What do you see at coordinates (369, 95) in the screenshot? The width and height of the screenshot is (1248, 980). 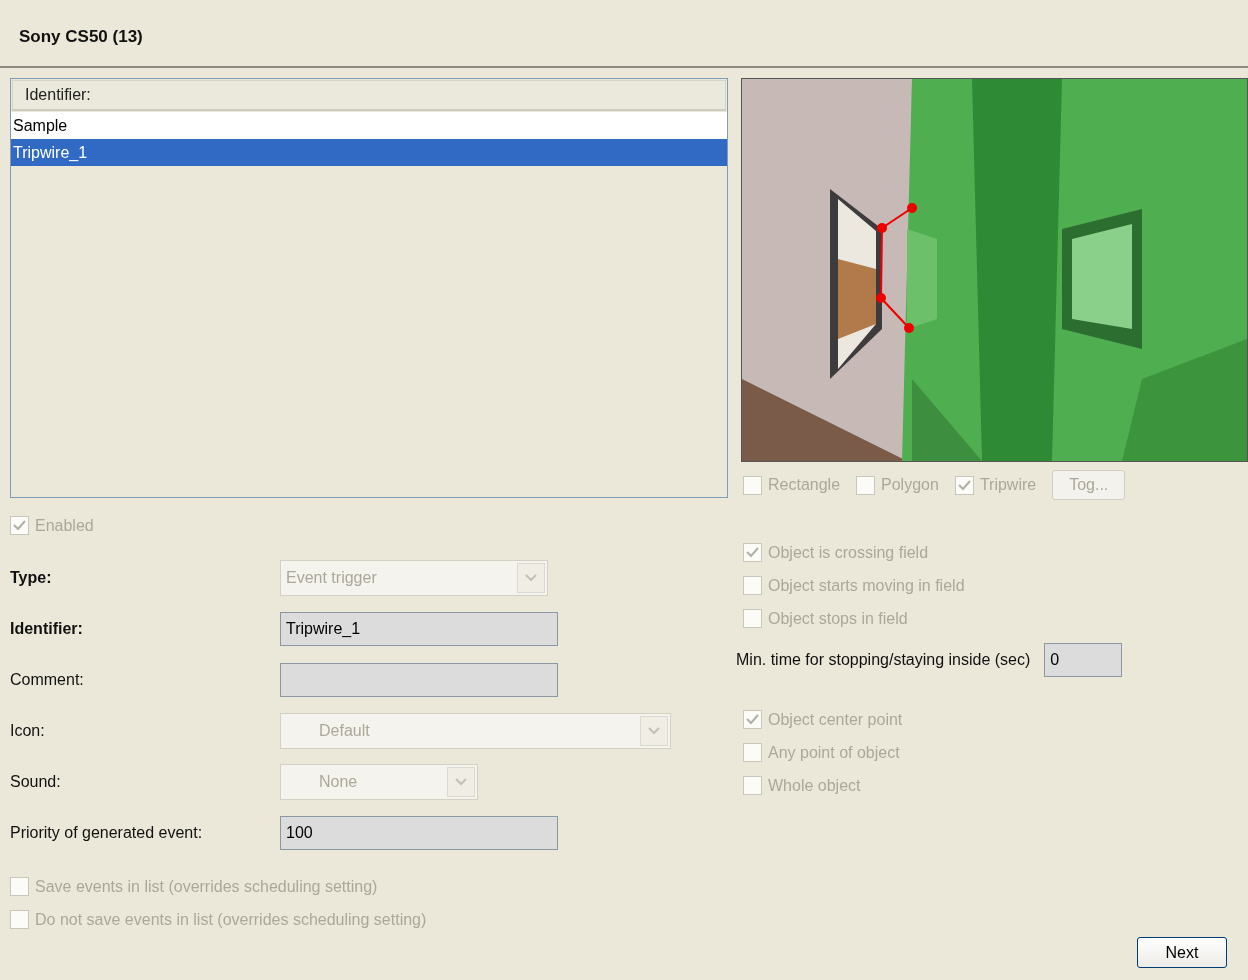 I see `column-header: Identifier:` at bounding box center [369, 95].